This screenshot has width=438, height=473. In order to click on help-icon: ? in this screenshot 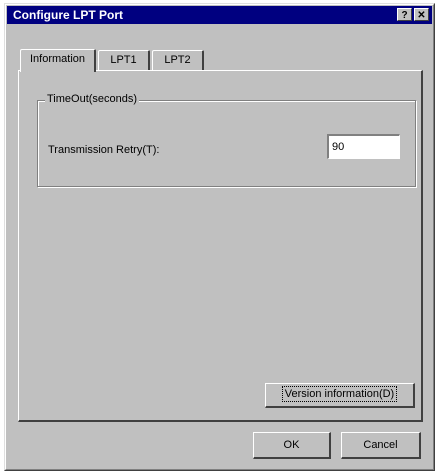, I will do `click(404, 15)`.